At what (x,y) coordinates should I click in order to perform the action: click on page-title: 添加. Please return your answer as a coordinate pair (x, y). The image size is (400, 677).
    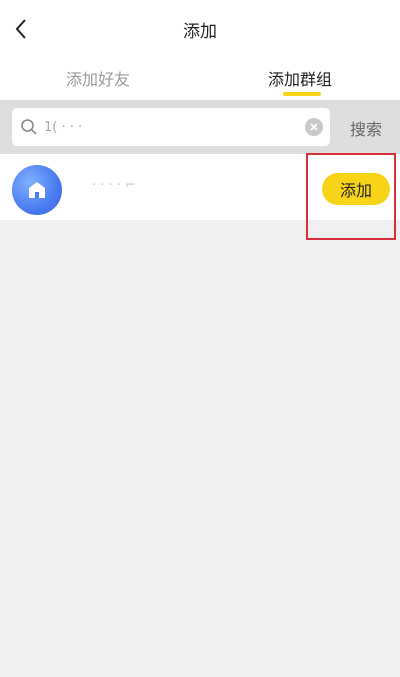
    Looking at the image, I should click on (200, 32).